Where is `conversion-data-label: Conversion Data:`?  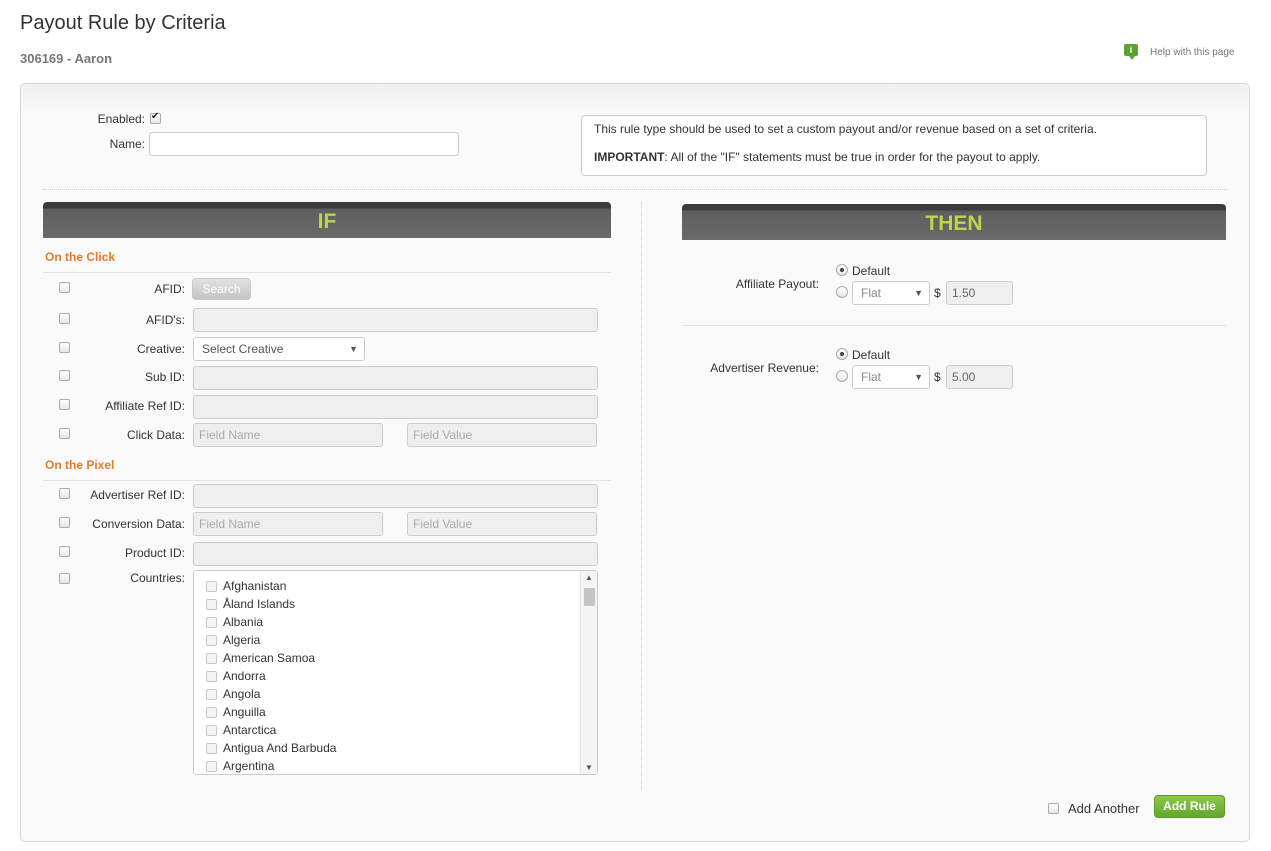 conversion-data-label: Conversion Data: is located at coordinates (138, 524).